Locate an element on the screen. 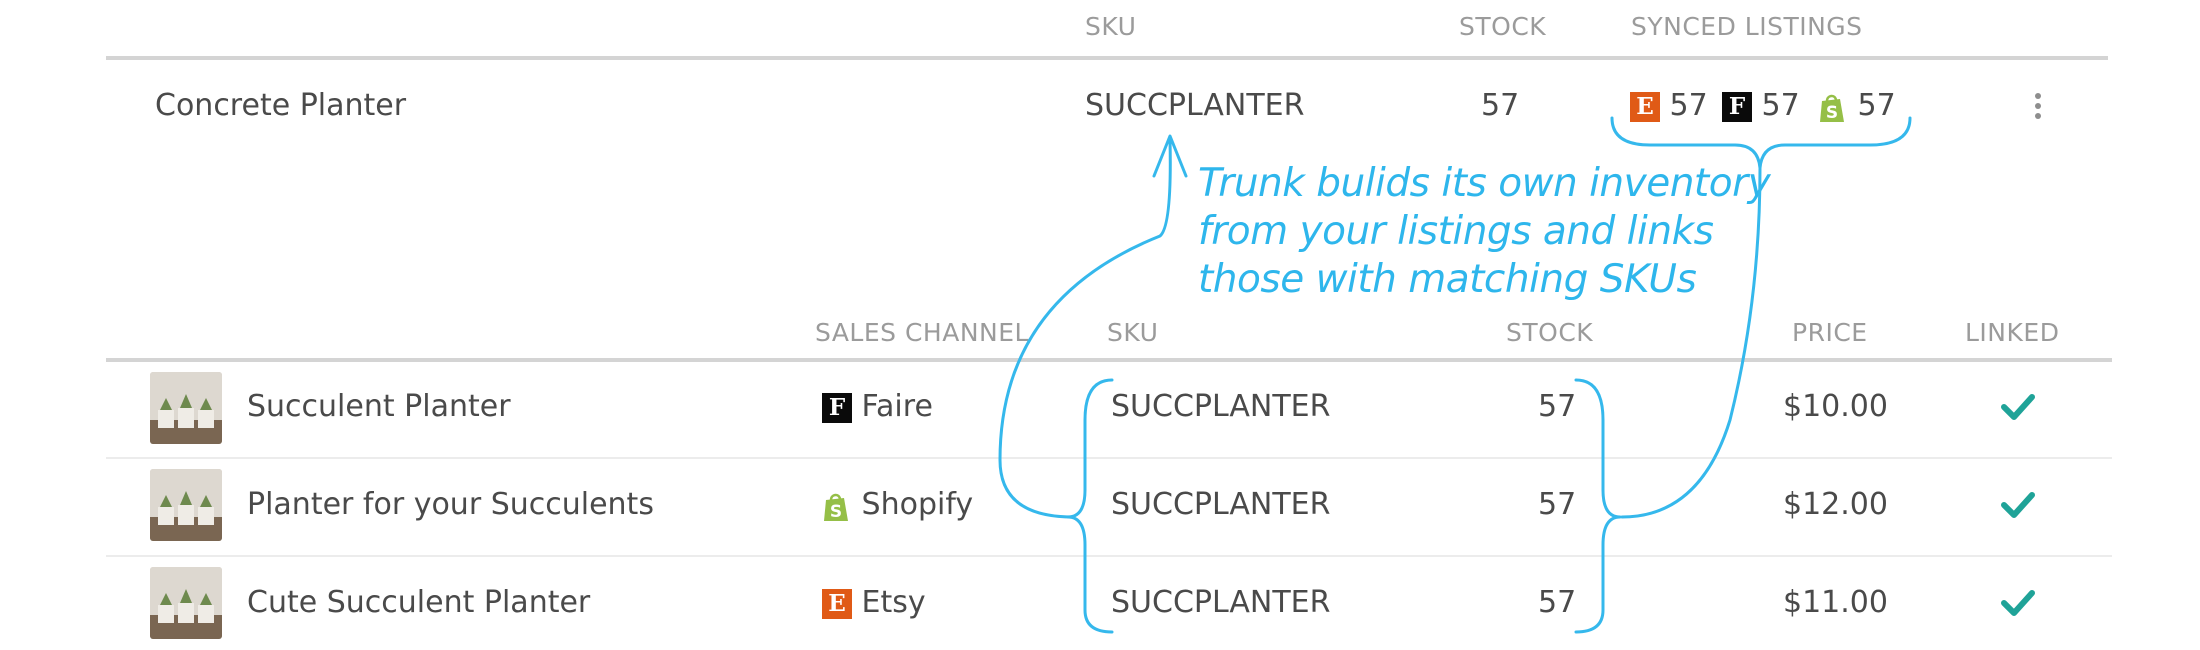 This screenshot has height=650, width=2200. stock-column-brace is located at coordinates (1598, 506).